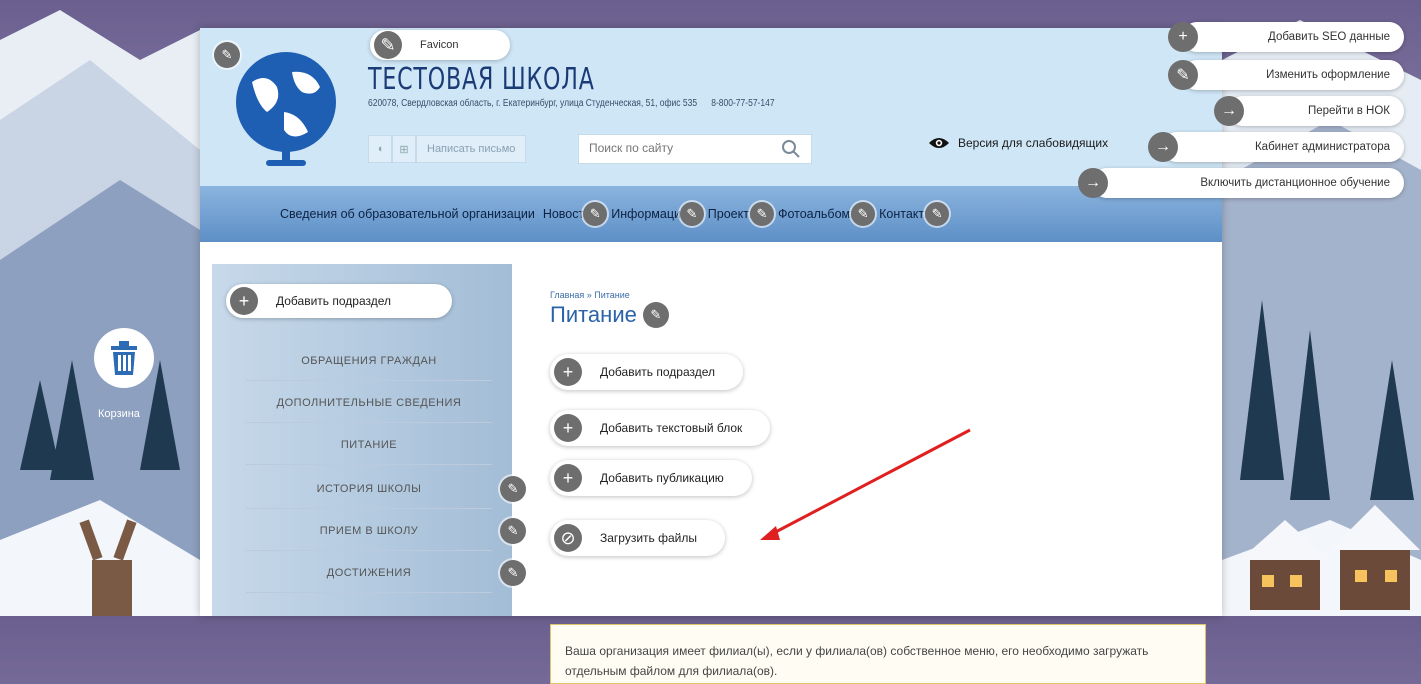 The height and width of the screenshot is (684, 1421). I want to click on nav-label: Фотоальбомы, so click(818, 214).